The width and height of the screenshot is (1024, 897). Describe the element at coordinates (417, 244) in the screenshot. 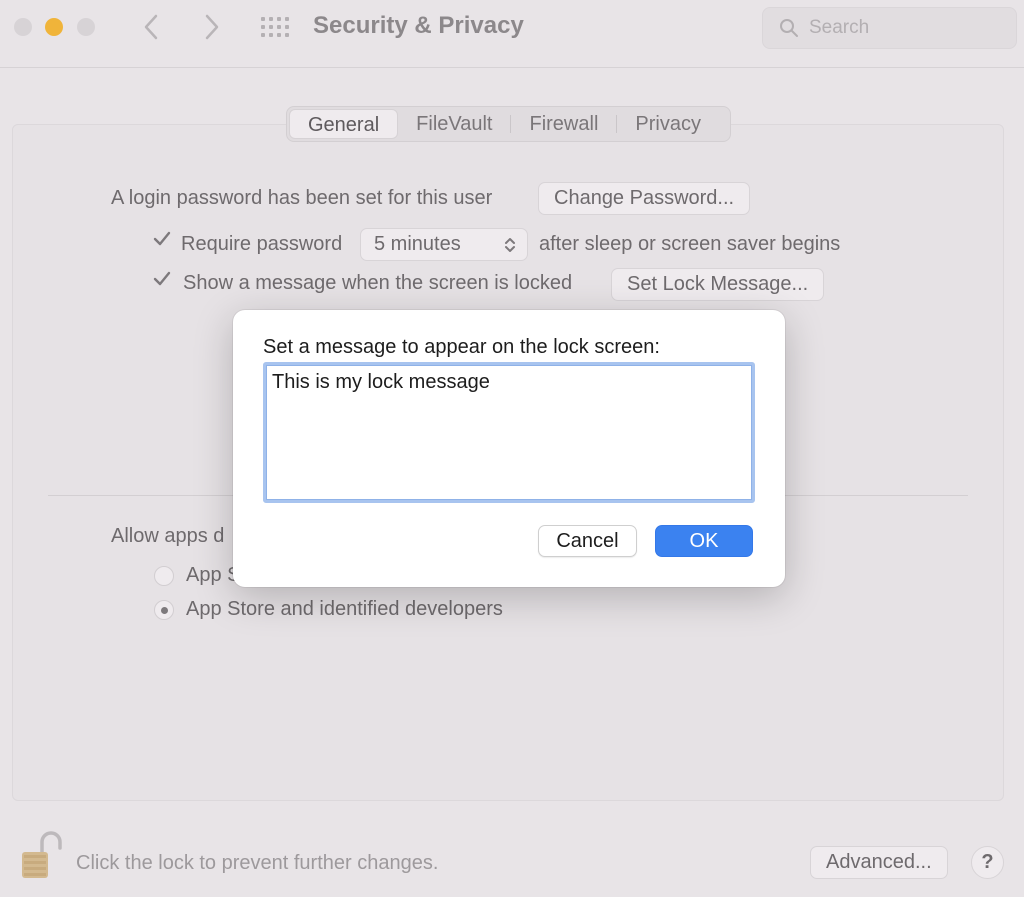

I see `password-delay-value: 5 minutes` at that location.